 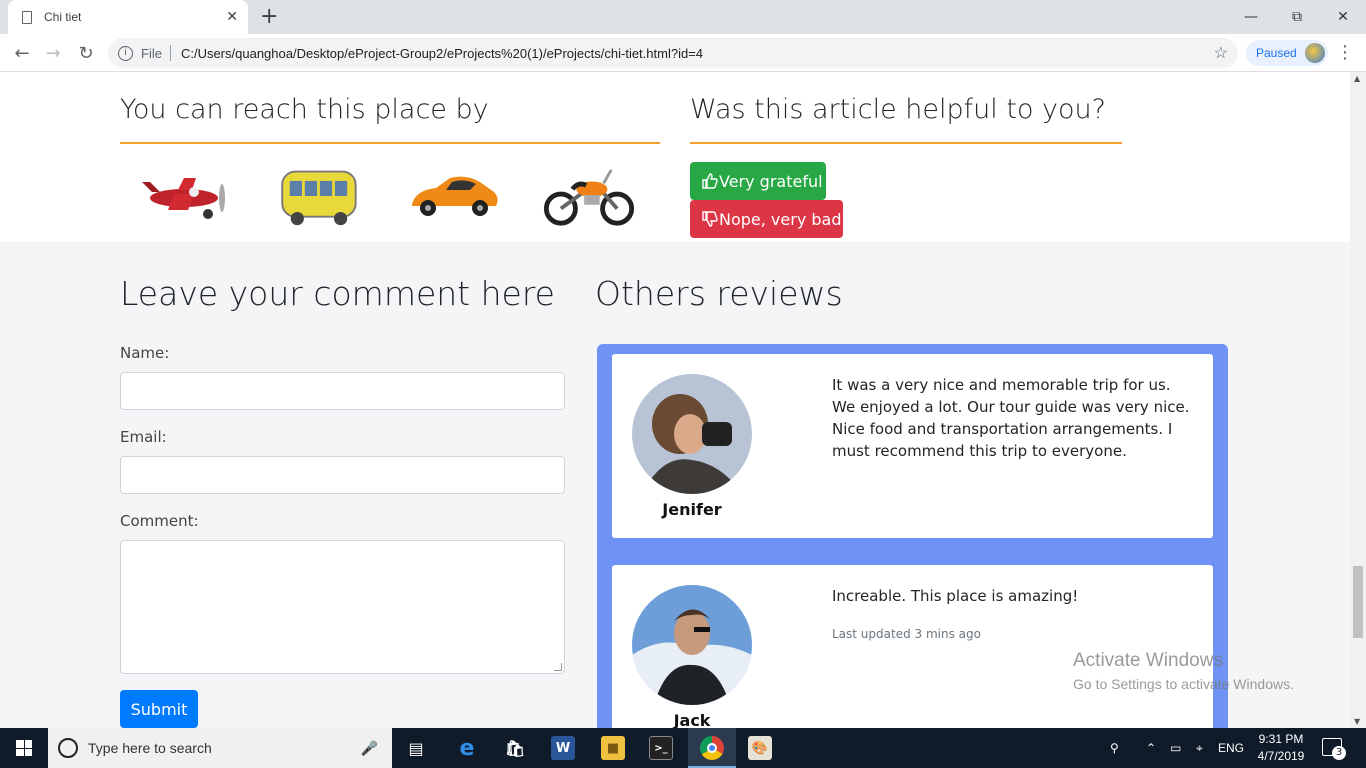 What do you see at coordinates (86, 53) in the screenshot?
I see `reload-icon: ↻` at bounding box center [86, 53].